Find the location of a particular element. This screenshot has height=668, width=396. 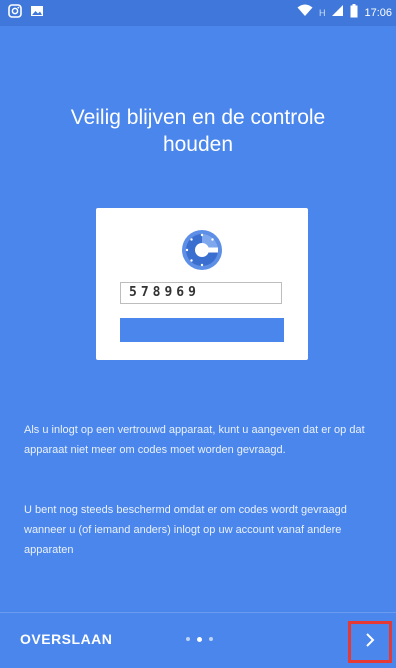

skip-button: OVERSLAAN is located at coordinates (66, 639).